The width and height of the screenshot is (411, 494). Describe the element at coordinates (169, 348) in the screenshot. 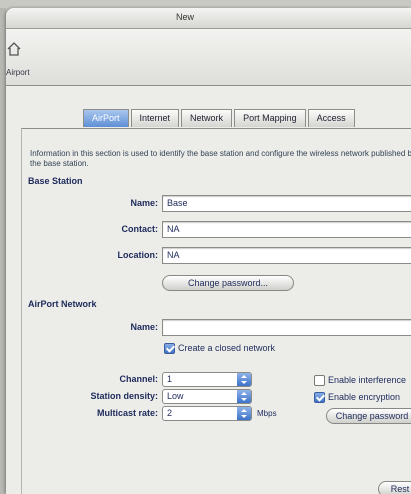

I see `closed-network-checkbox` at that location.